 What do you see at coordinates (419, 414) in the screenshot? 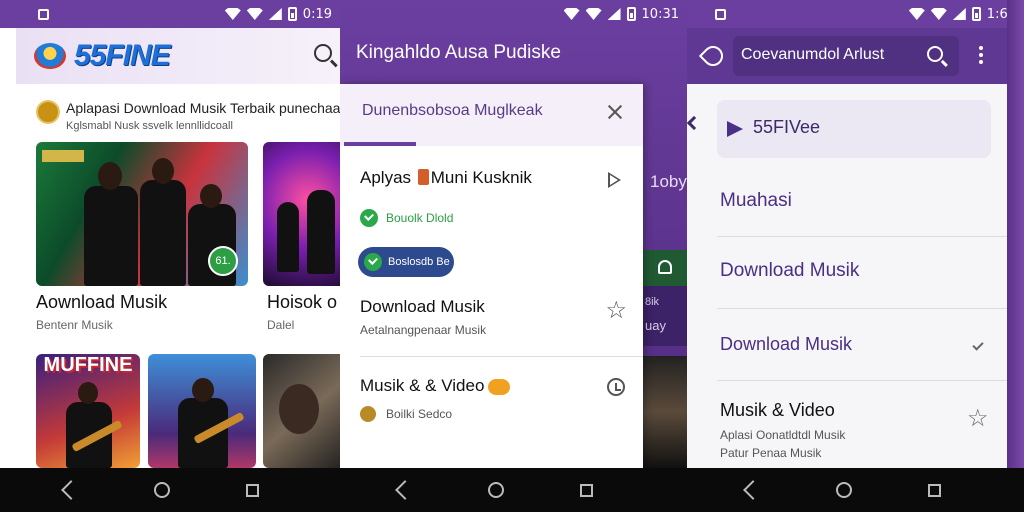
I see `menu-item-subtitle: Boilki Sedco` at bounding box center [419, 414].